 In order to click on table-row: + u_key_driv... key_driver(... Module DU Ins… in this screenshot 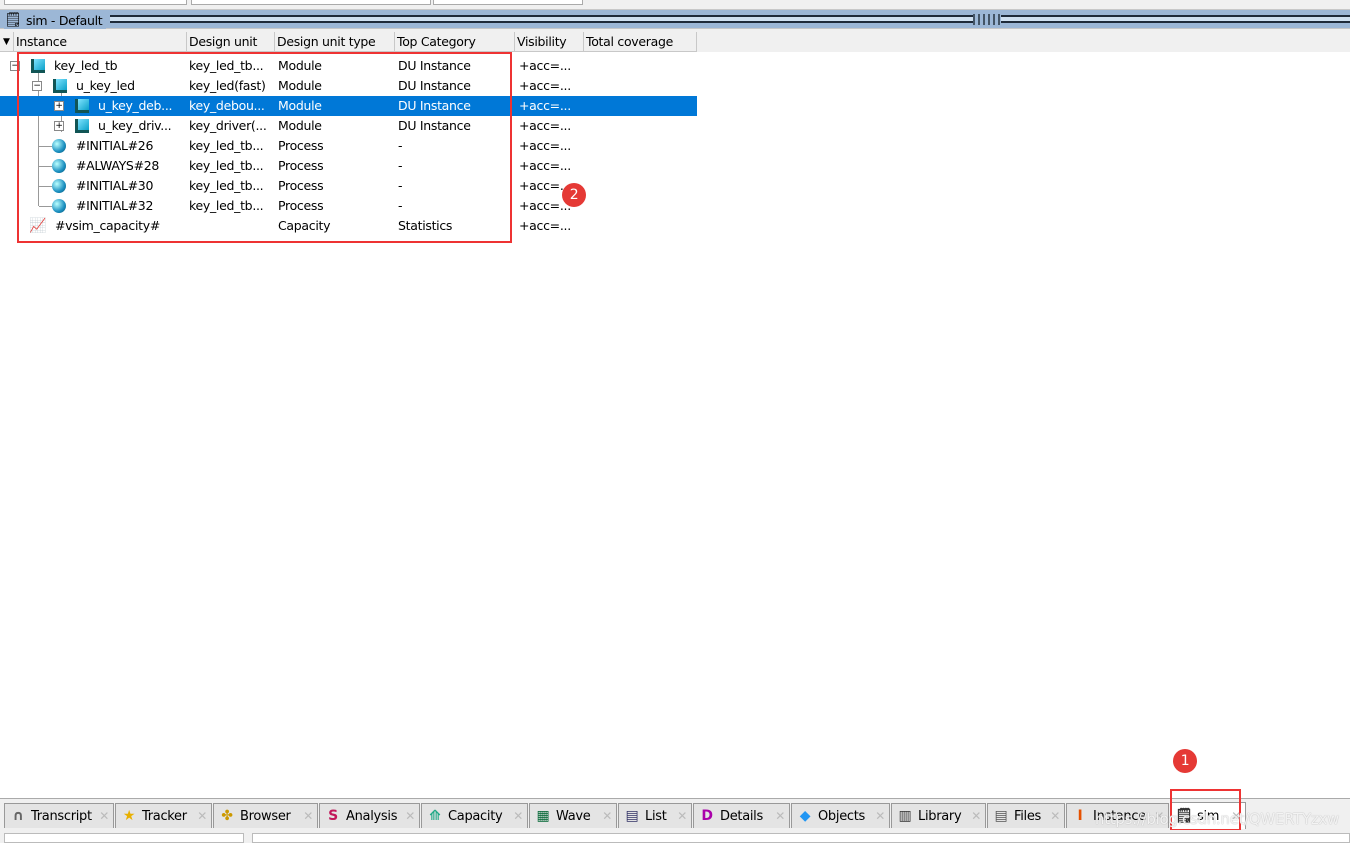, I will do `click(348, 126)`.